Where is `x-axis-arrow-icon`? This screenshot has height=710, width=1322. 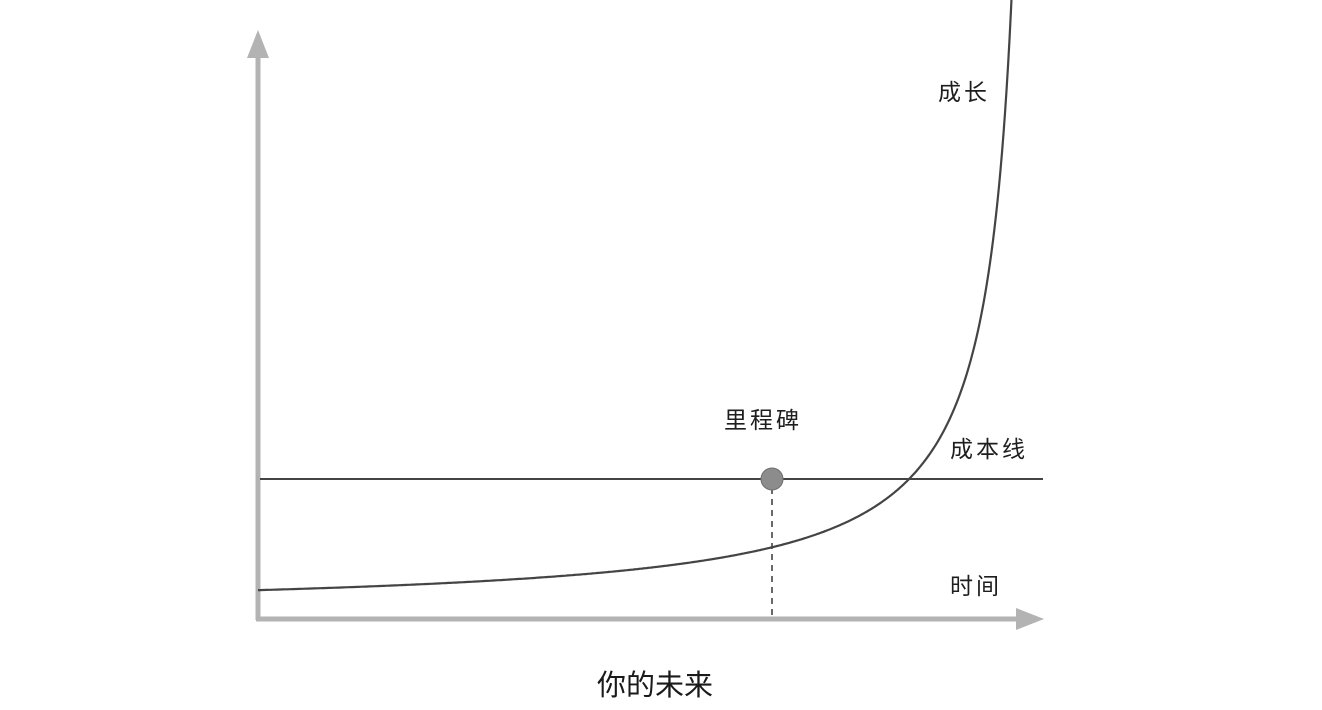
x-axis-arrow-icon is located at coordinates (1030, 619).